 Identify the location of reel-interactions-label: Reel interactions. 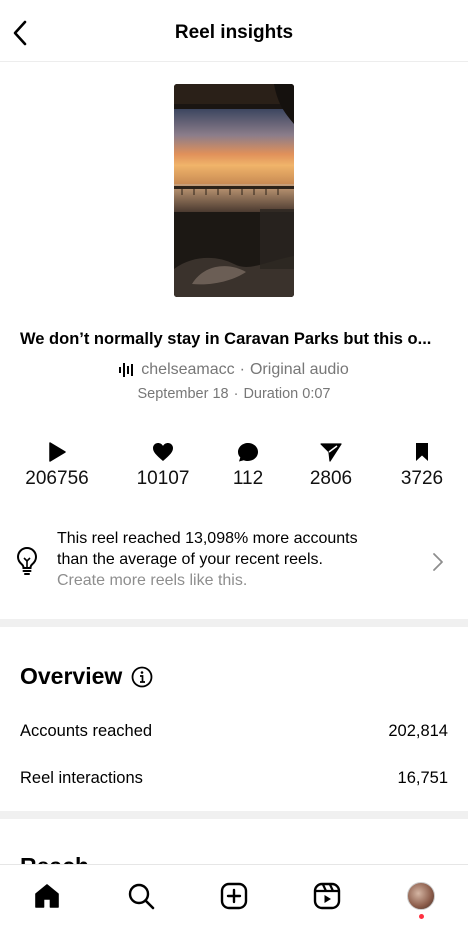
(81, 778).